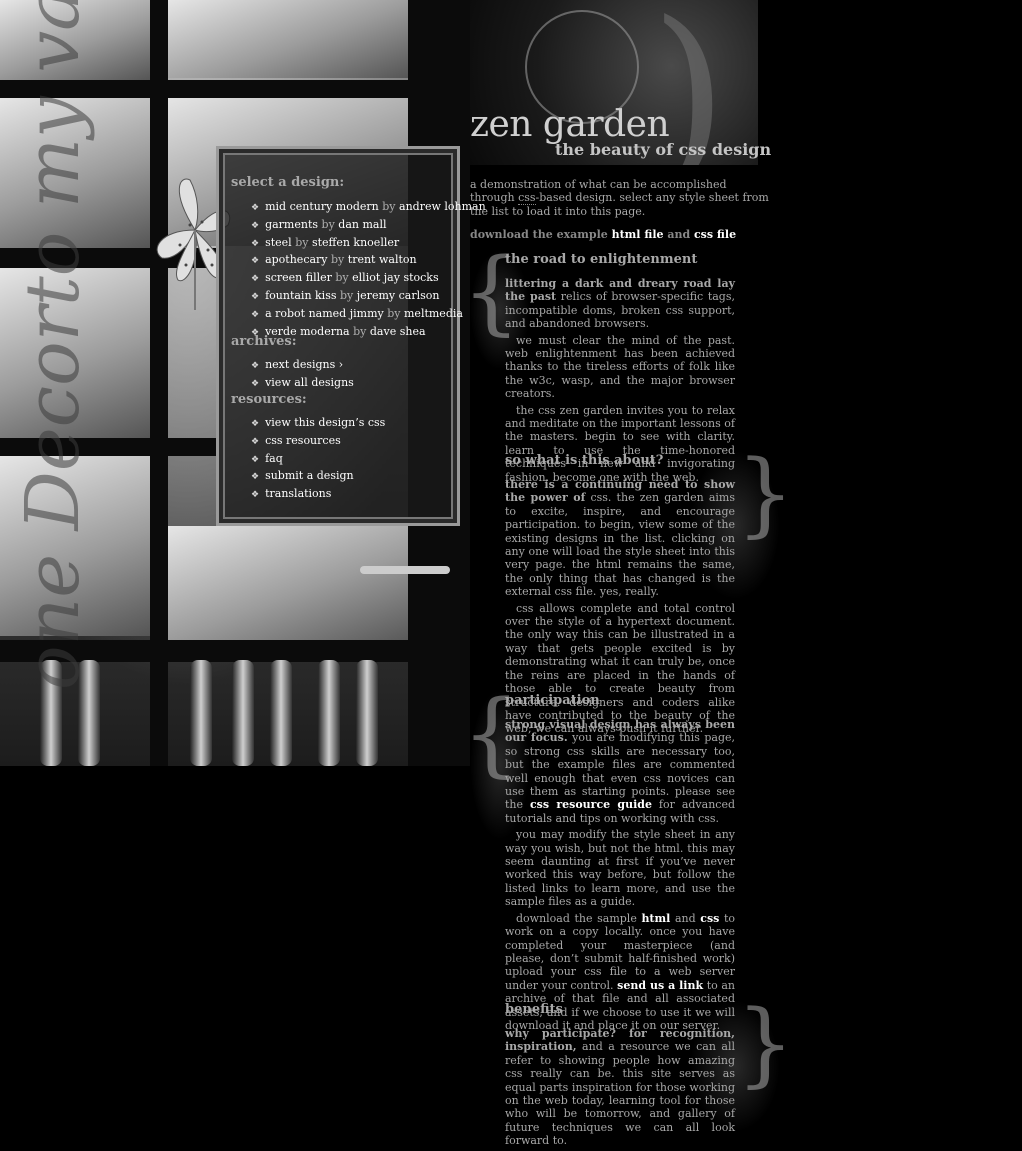  What do you see at coordinates (709, 918) in the screenshot?
I see `sample-css-link: css` at bounding box center [709, 918].